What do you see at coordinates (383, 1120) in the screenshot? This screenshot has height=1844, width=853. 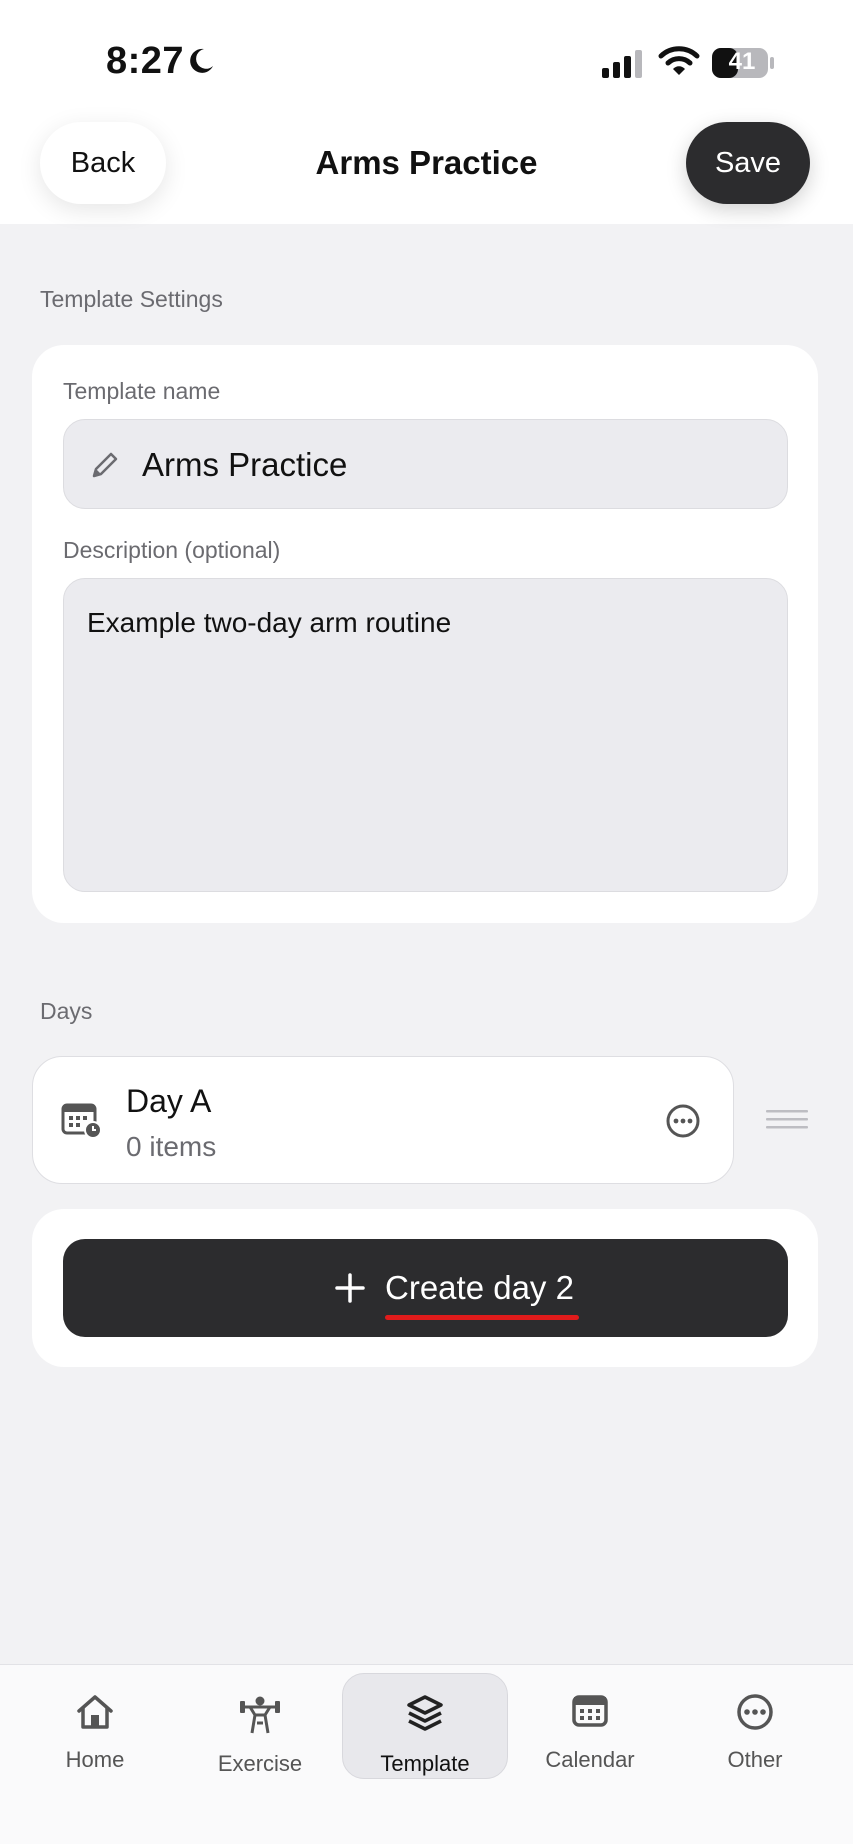 I see `day-item: Day A 0 items` at bounding box center [383, 1120].